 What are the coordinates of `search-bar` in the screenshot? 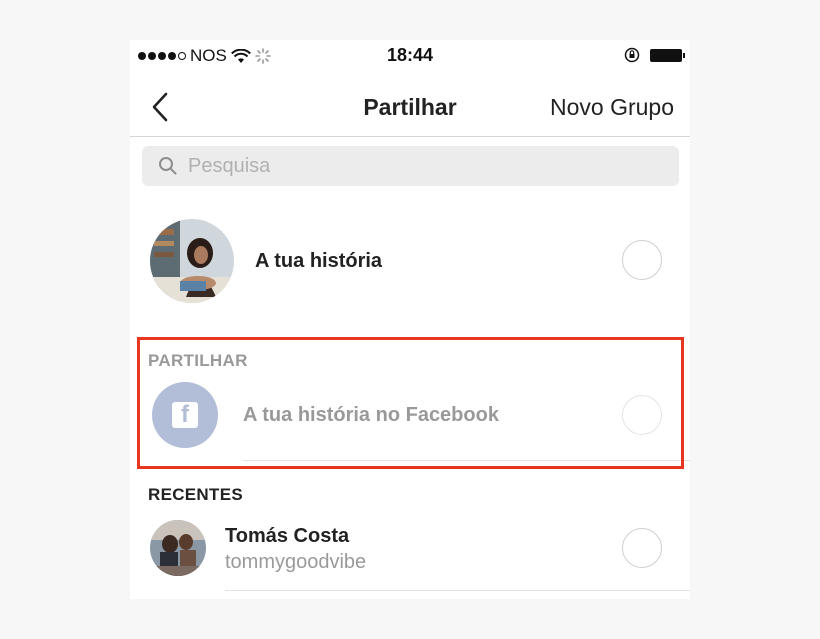 It's located at (410, 166).